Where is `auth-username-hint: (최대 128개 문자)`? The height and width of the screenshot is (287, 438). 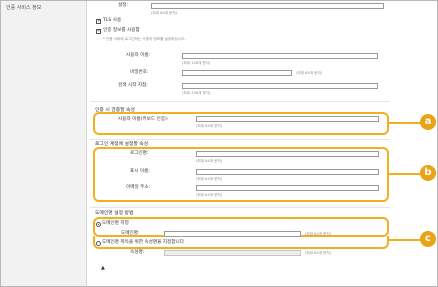 auth-username-hint: (최대 128개 문자) is located at coordinates (196, 63).